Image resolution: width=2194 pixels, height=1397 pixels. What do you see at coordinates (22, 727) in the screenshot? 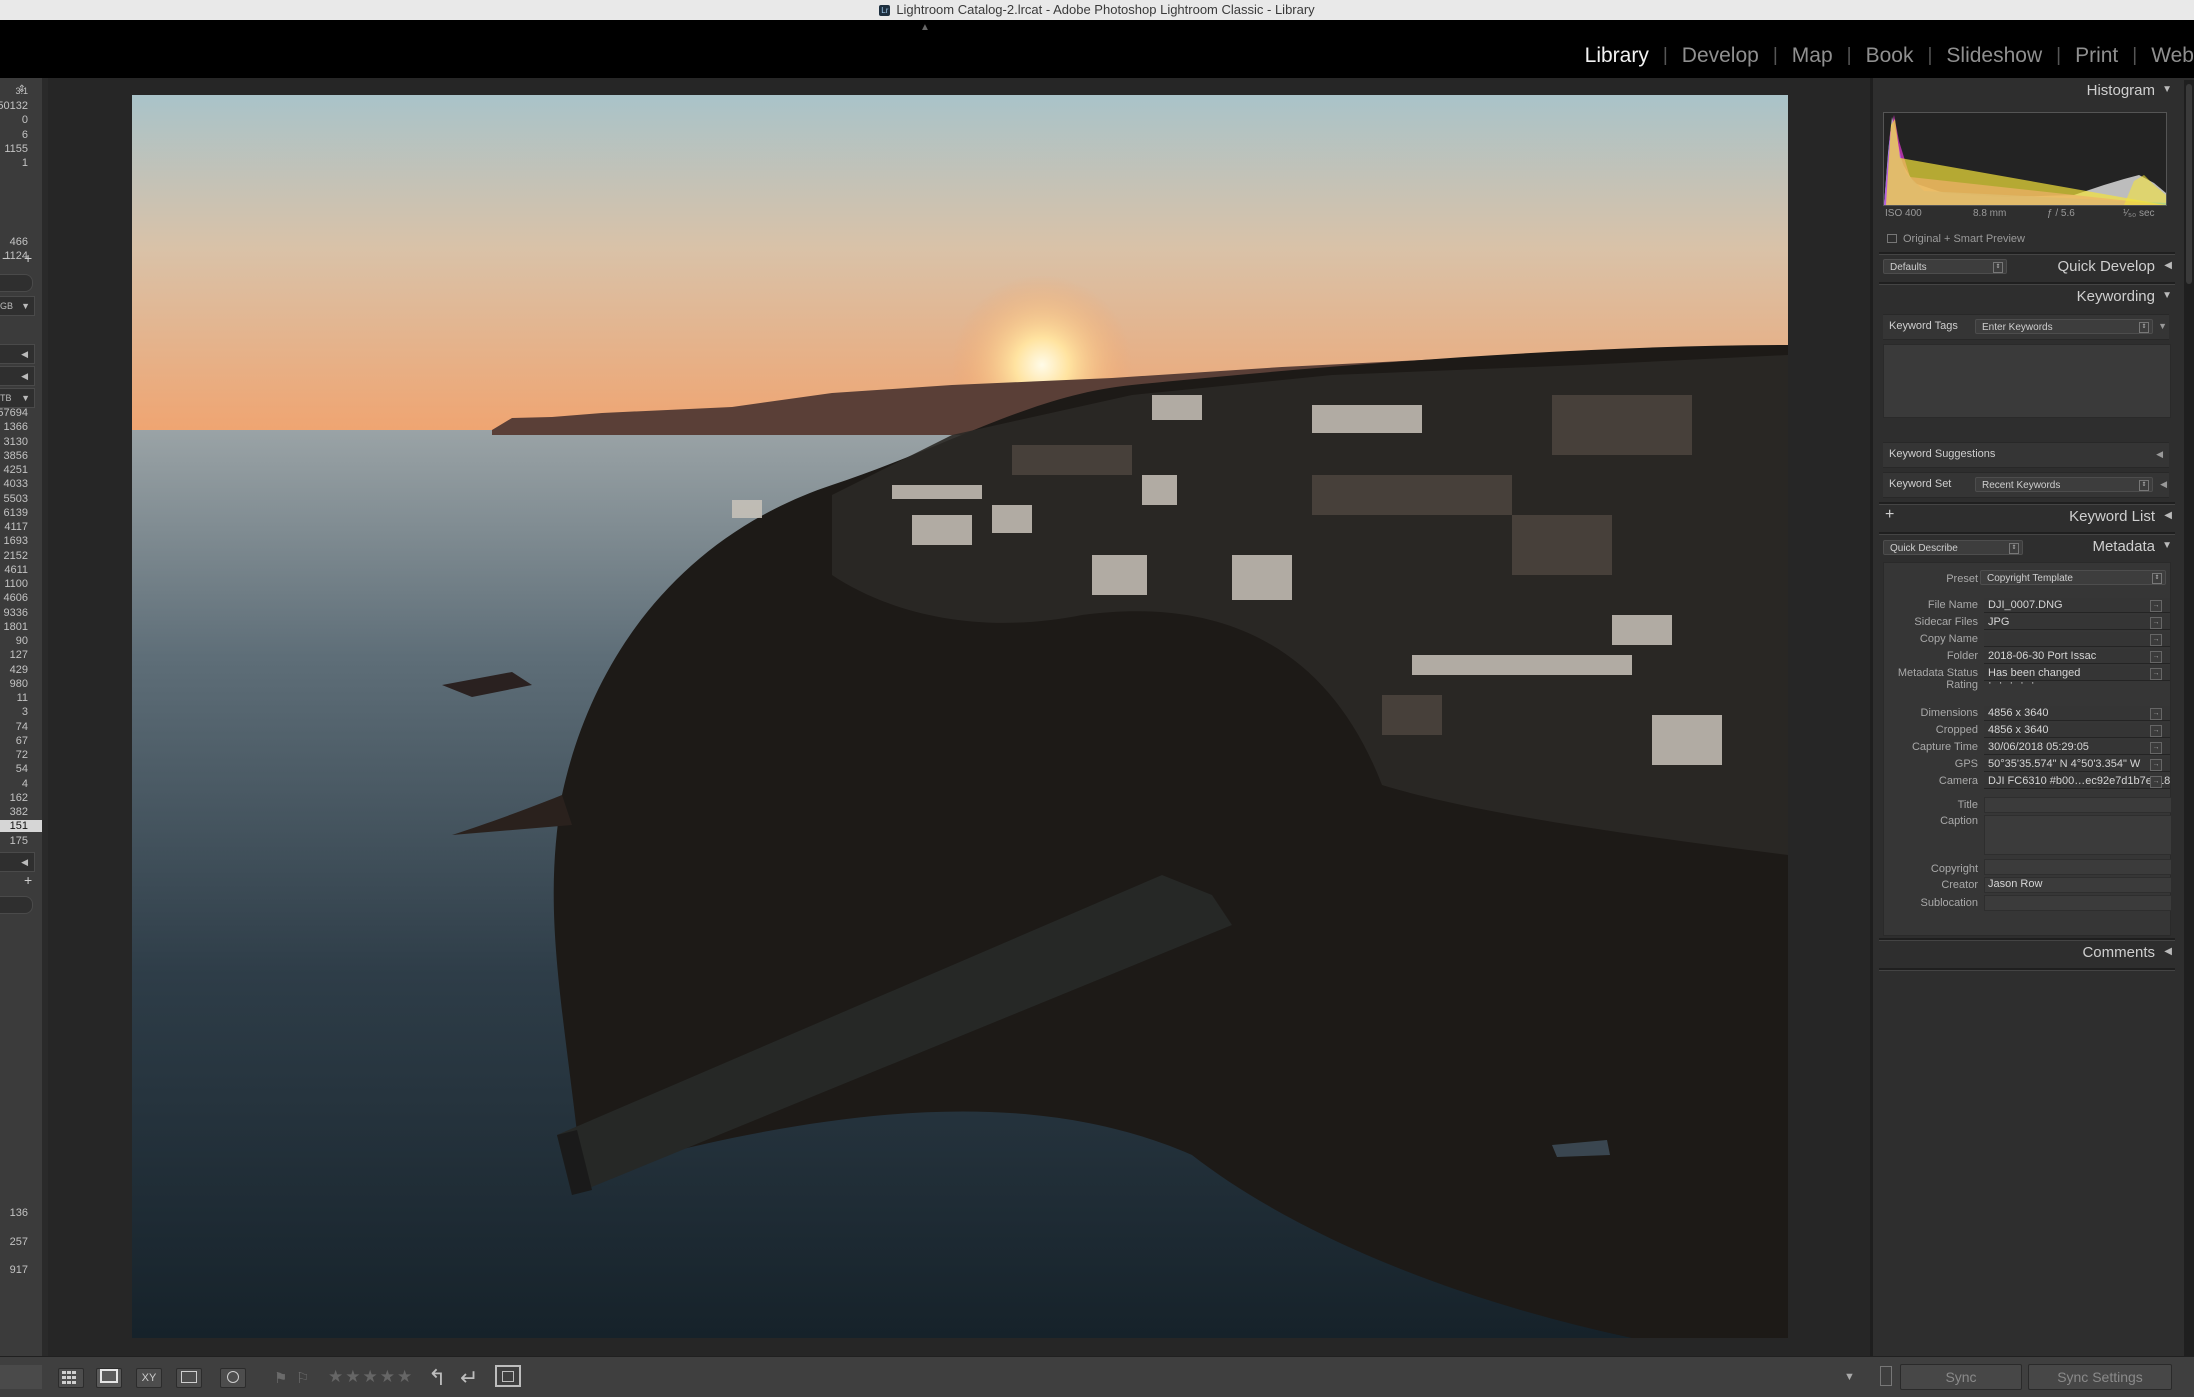
I see `folder-count: 74` at bounding box center [22, 727].